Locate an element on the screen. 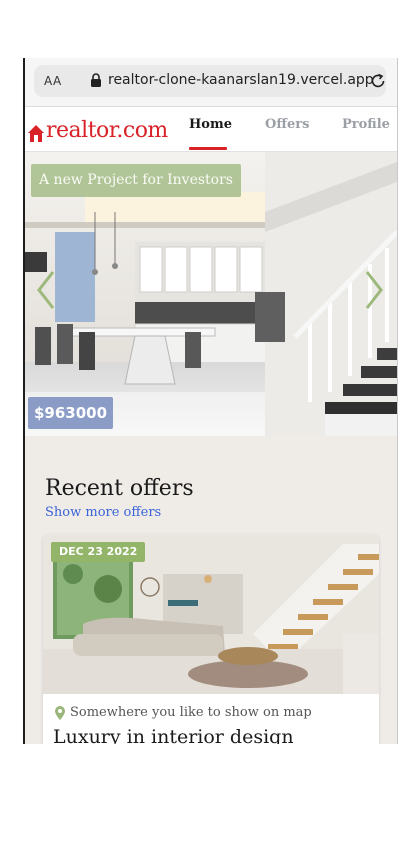 The width and height of the screenshot is (416, 841). logo: realtor.com is located at coordinates (98, 129).